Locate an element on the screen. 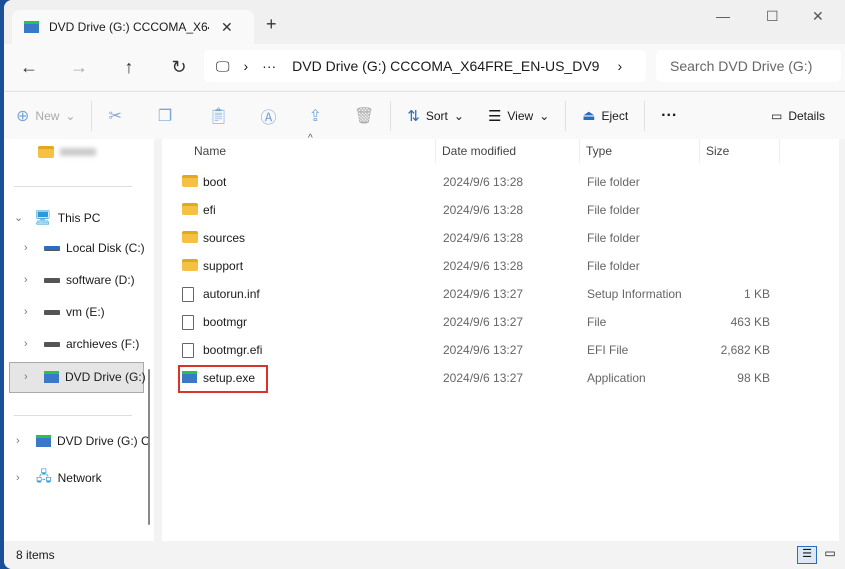  file-type: Application is located at coordinates (616, 378).